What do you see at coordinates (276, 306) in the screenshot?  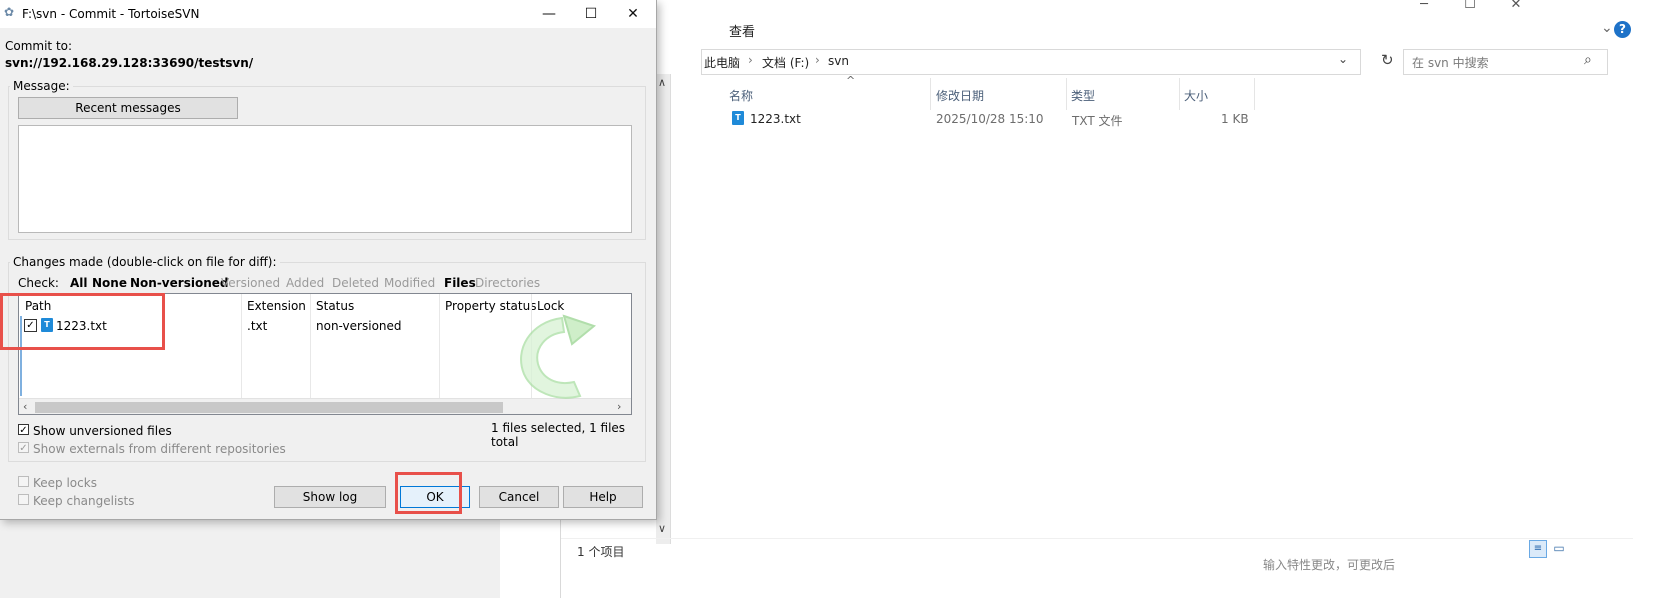 I see `column-header-extension: Extension` at bounding box center [276, 306].